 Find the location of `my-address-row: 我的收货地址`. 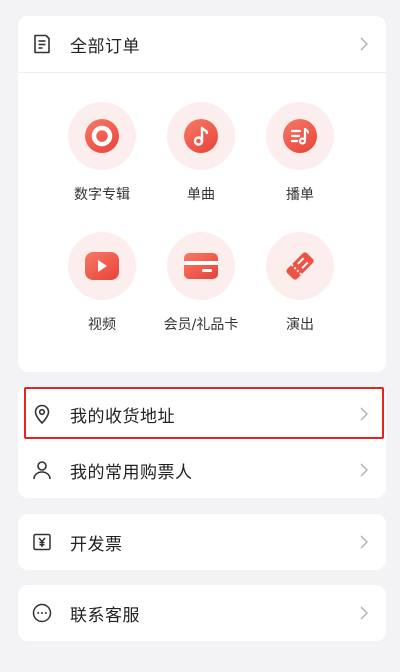

my-address-row: 我的收货地址 is located at coordinates (202, 414).